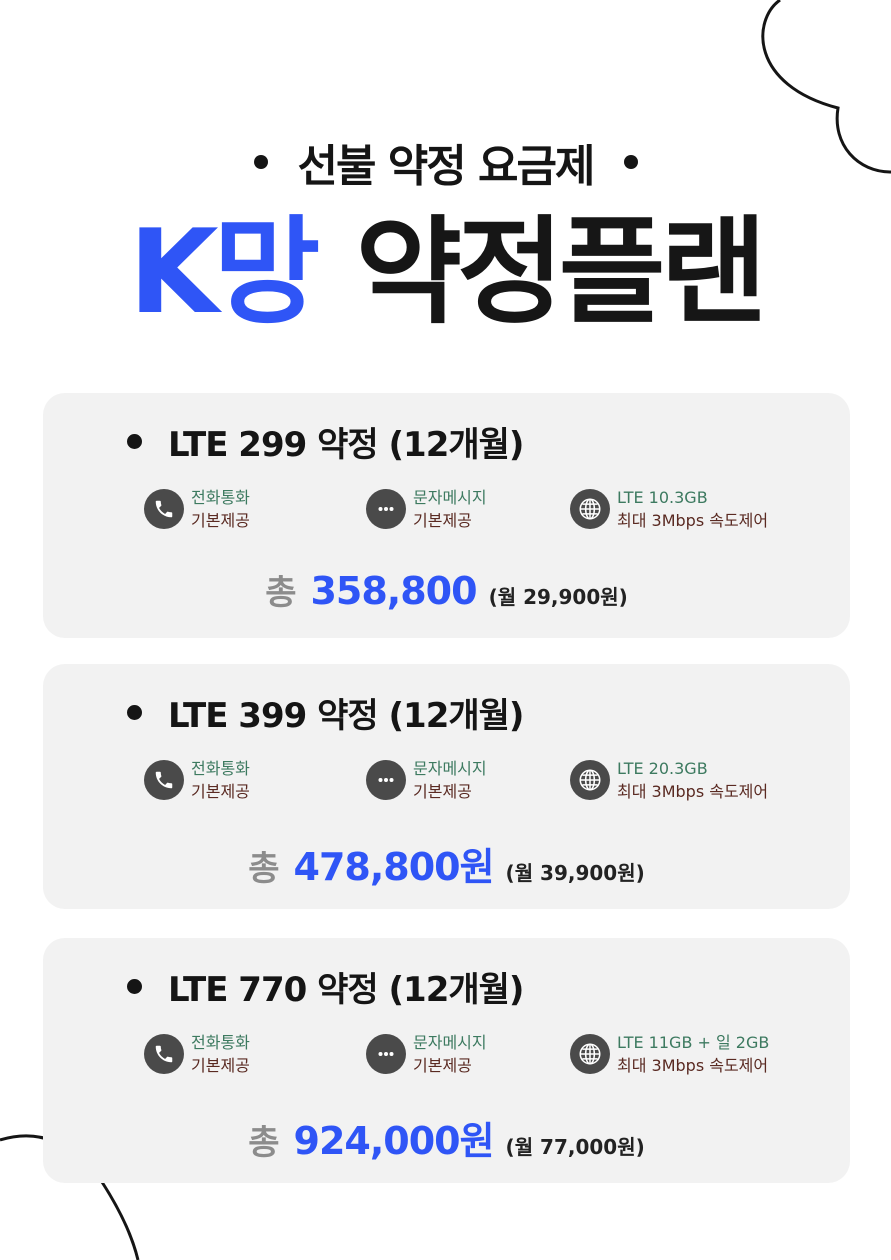 The image size is (891, 1260). What do you see at coordinates (260, 162) in the screenshot?
I see `subtitle-dot-left` at bounding box center [260, 162].